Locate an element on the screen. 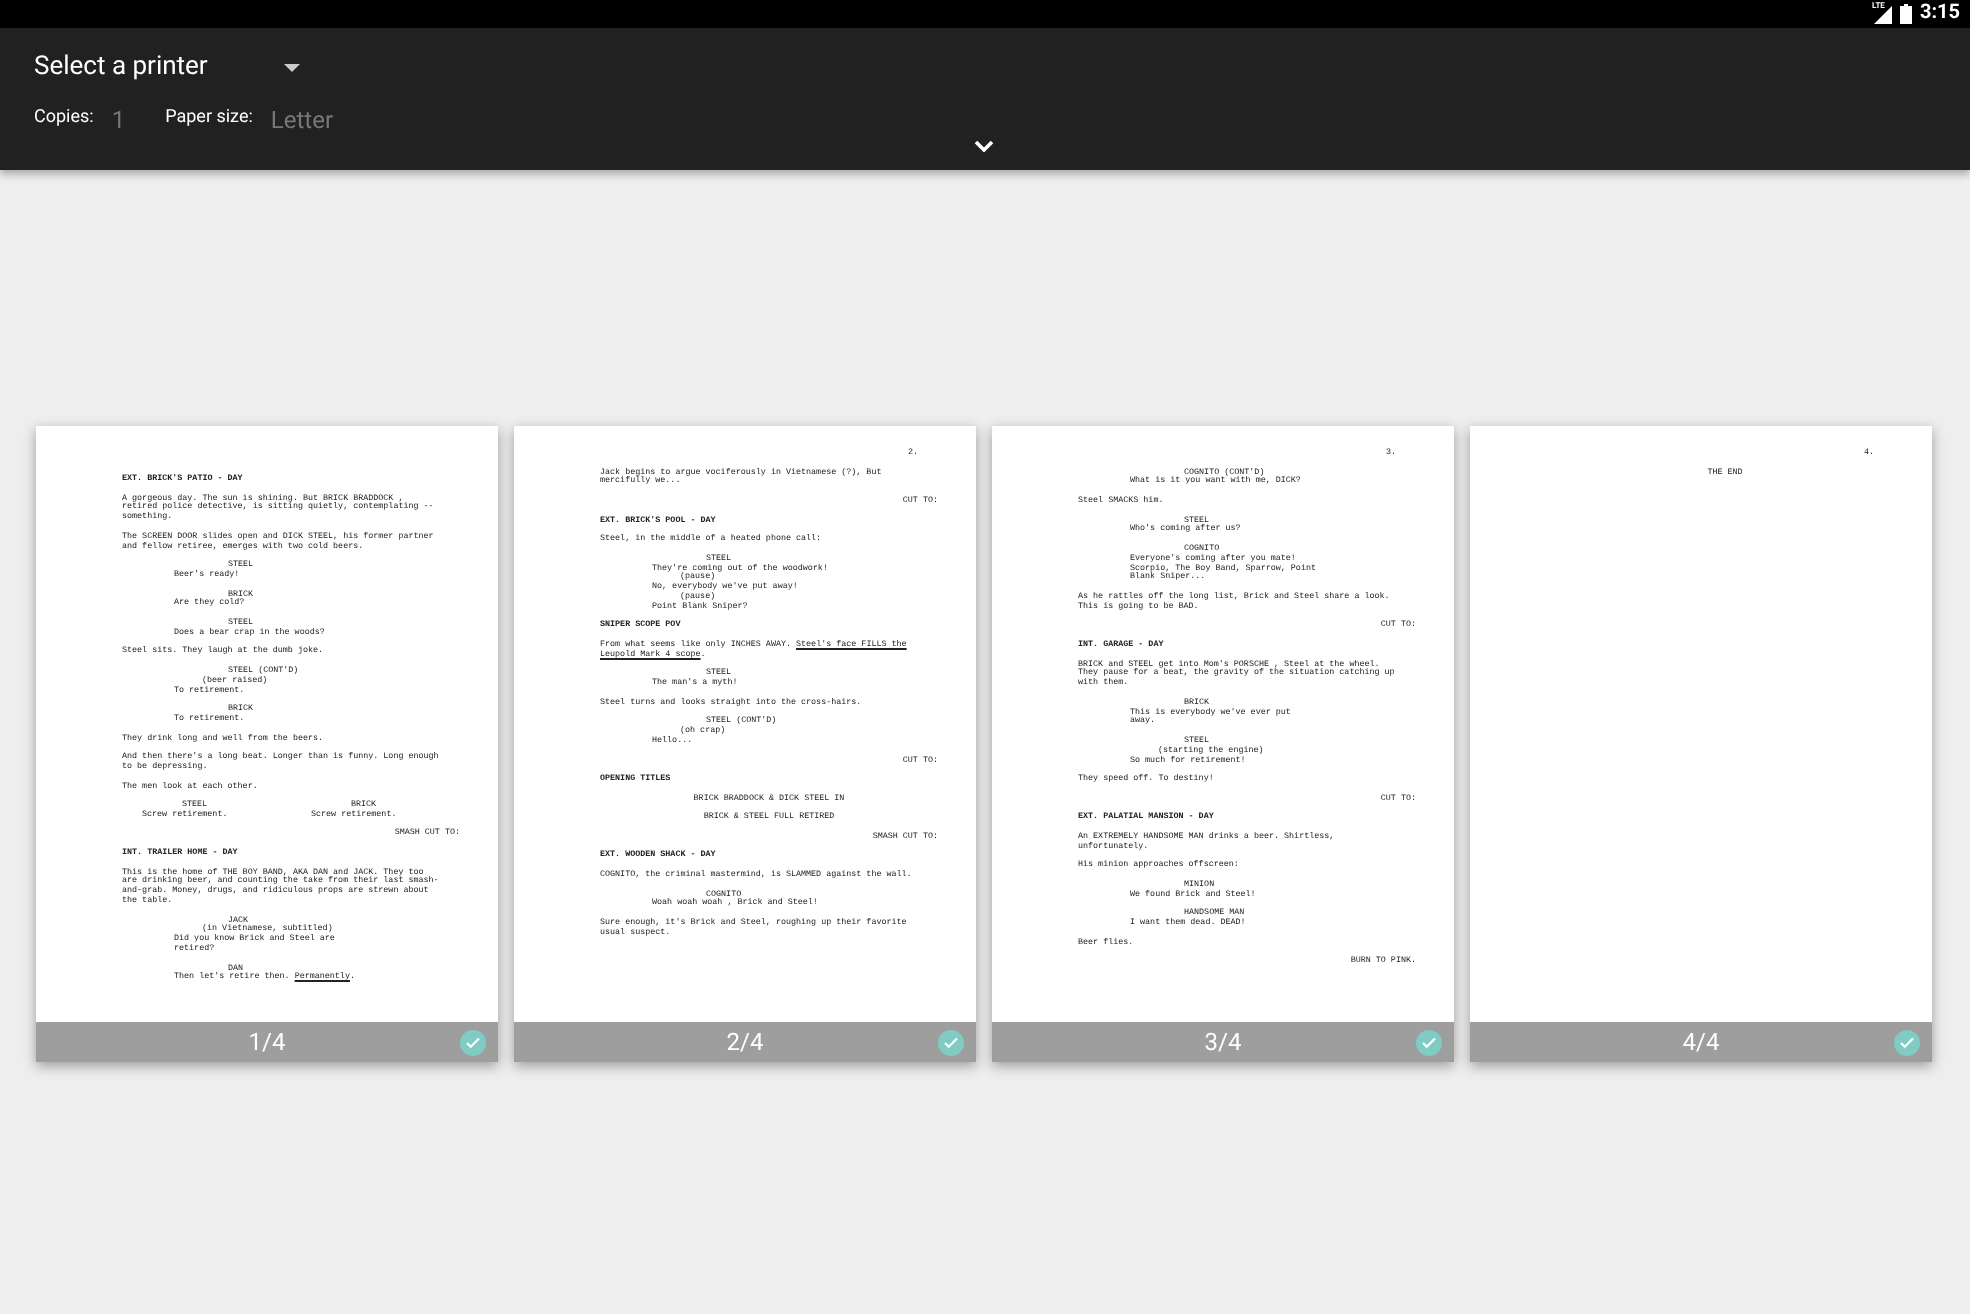 The height and width of the screenshot is (1314, 1970). printer-dropdown: Select a printer is located at coordinates (167, 67).